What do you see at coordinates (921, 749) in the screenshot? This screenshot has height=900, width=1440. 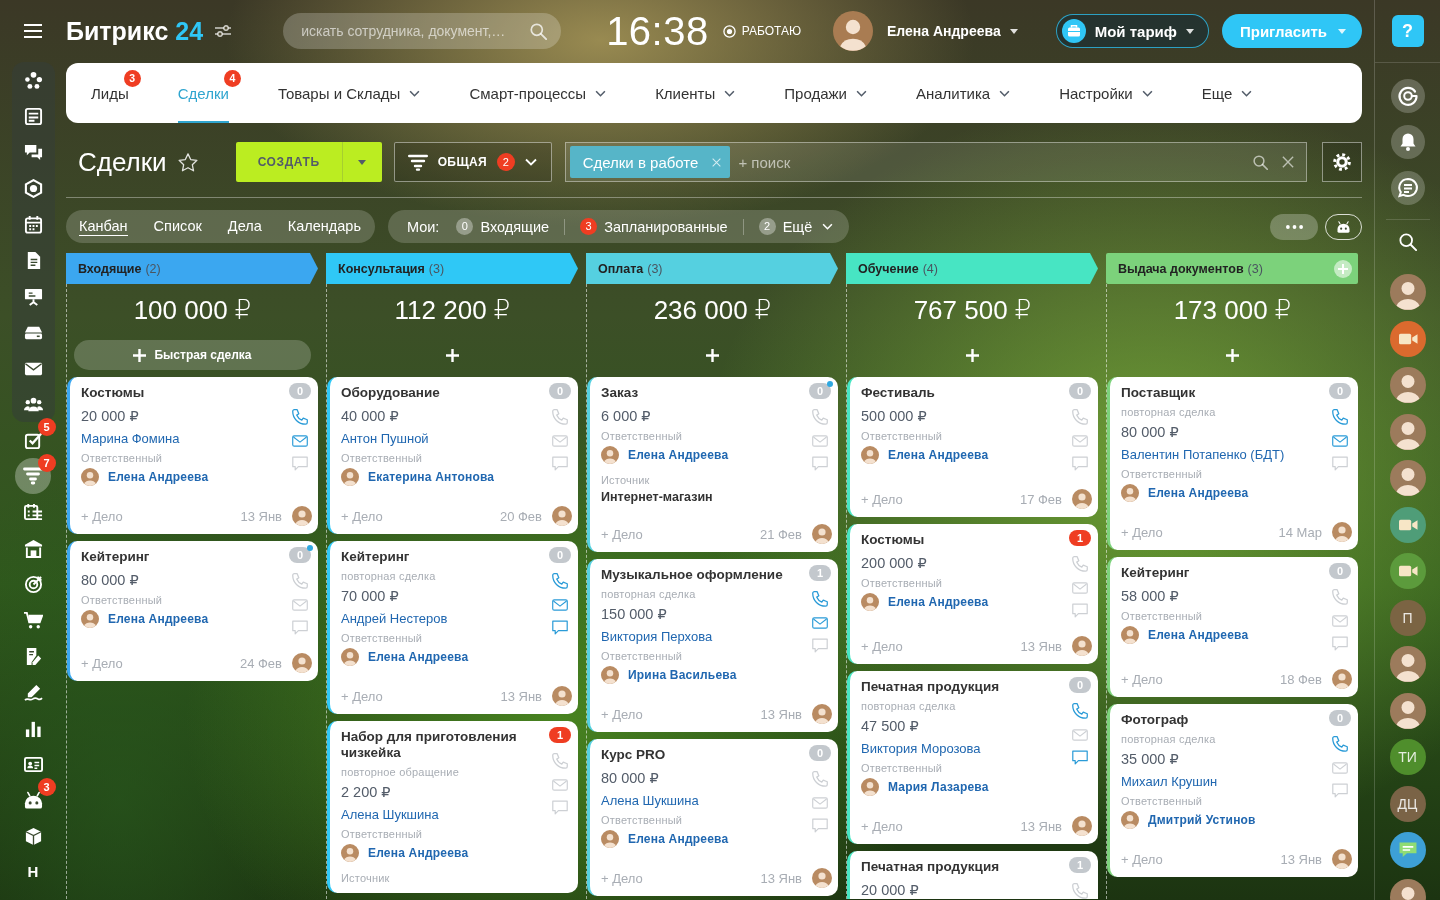 I see `client-link: Виктория Морозова` at bounding box center [921, 749].